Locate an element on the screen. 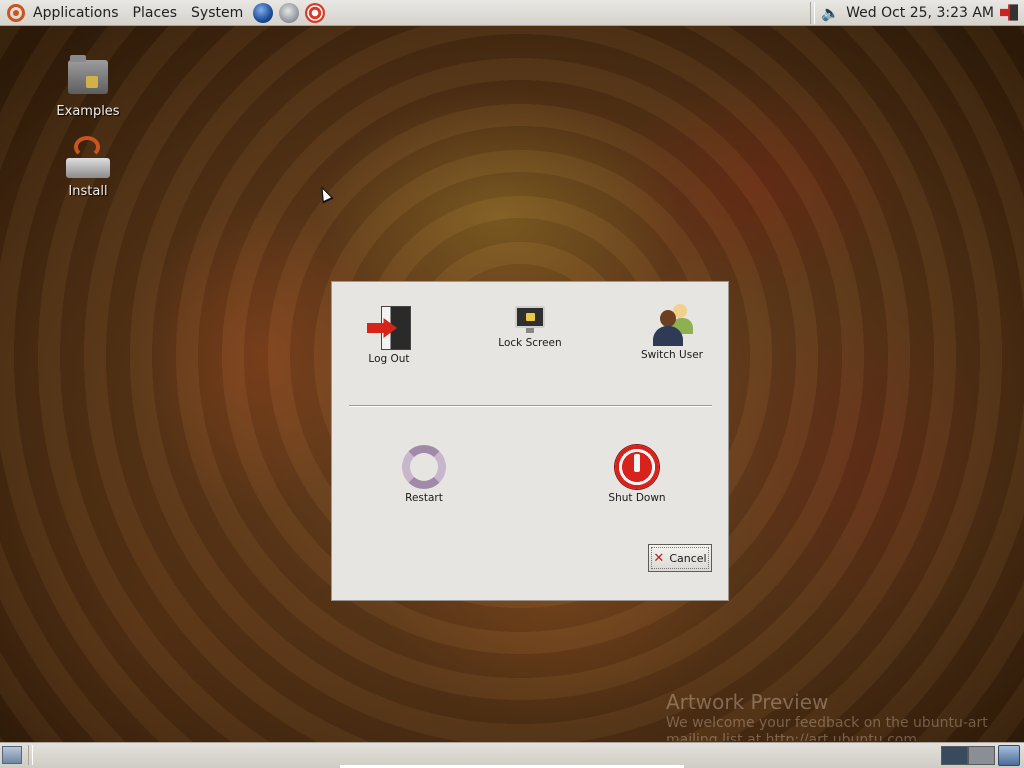  mail-client-icon is located at coordinates (289, 12).